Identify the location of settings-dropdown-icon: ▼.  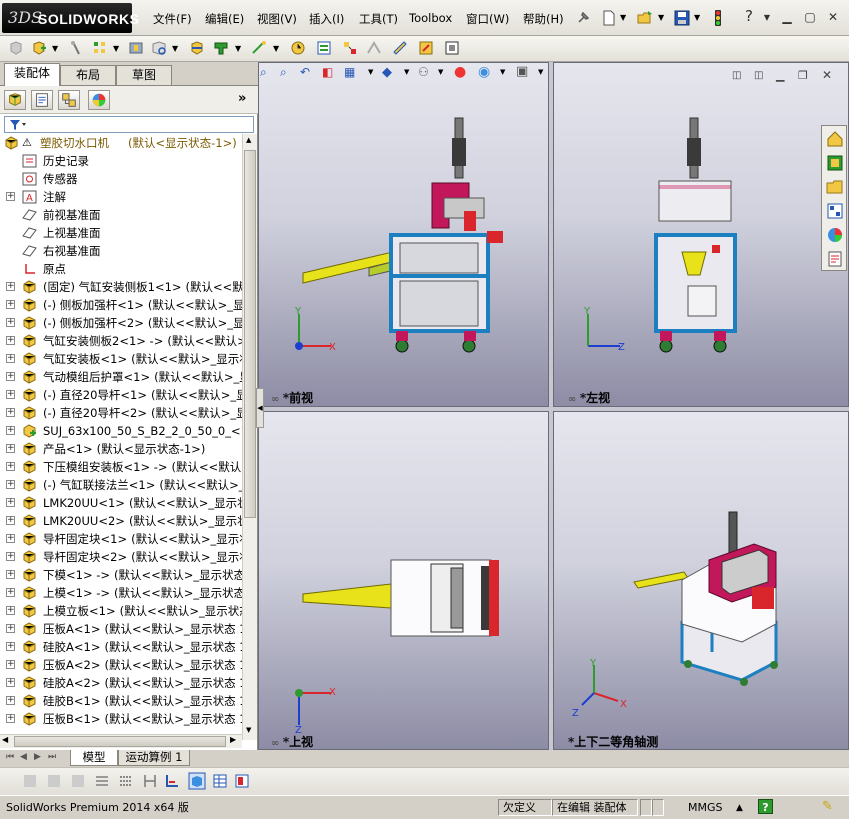
(540, 72).